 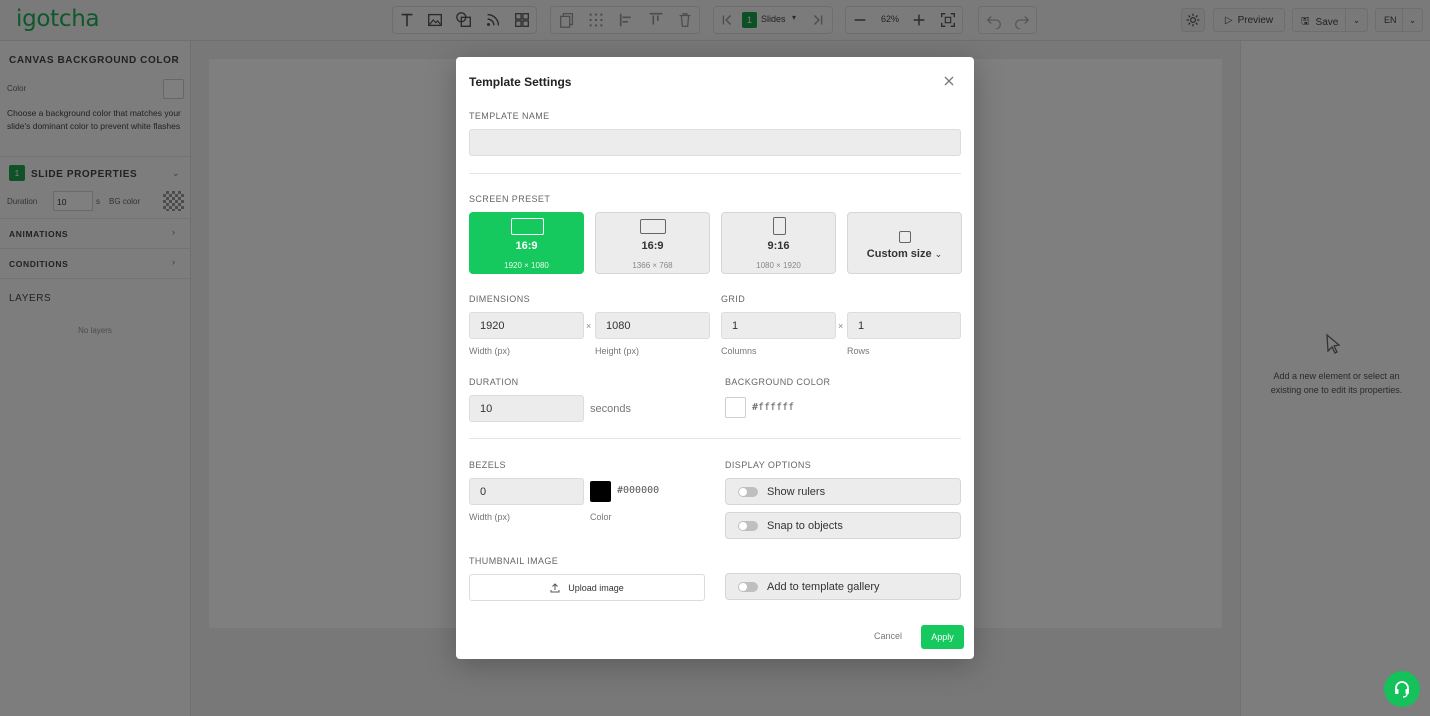 I want to click on rows-caption: Rows, so click(x=858, y=351).